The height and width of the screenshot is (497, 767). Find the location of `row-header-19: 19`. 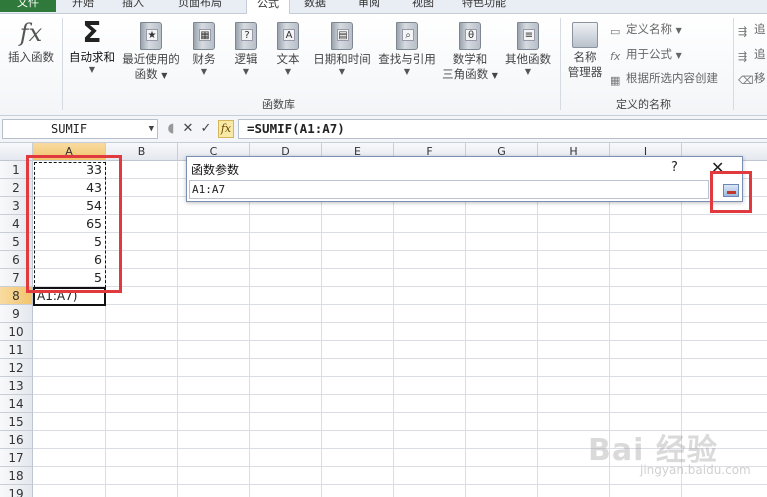

row-header-19: 19 is located at coordinates (16, 491).